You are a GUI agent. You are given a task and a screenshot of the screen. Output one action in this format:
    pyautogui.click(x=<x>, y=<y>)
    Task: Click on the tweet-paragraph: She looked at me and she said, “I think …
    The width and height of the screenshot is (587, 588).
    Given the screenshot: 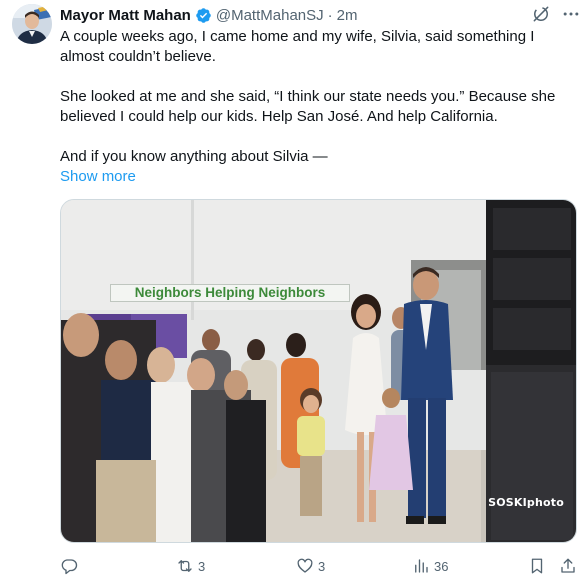 What is the action you would take?
    pyautogui.click(x=308, y=106)
    